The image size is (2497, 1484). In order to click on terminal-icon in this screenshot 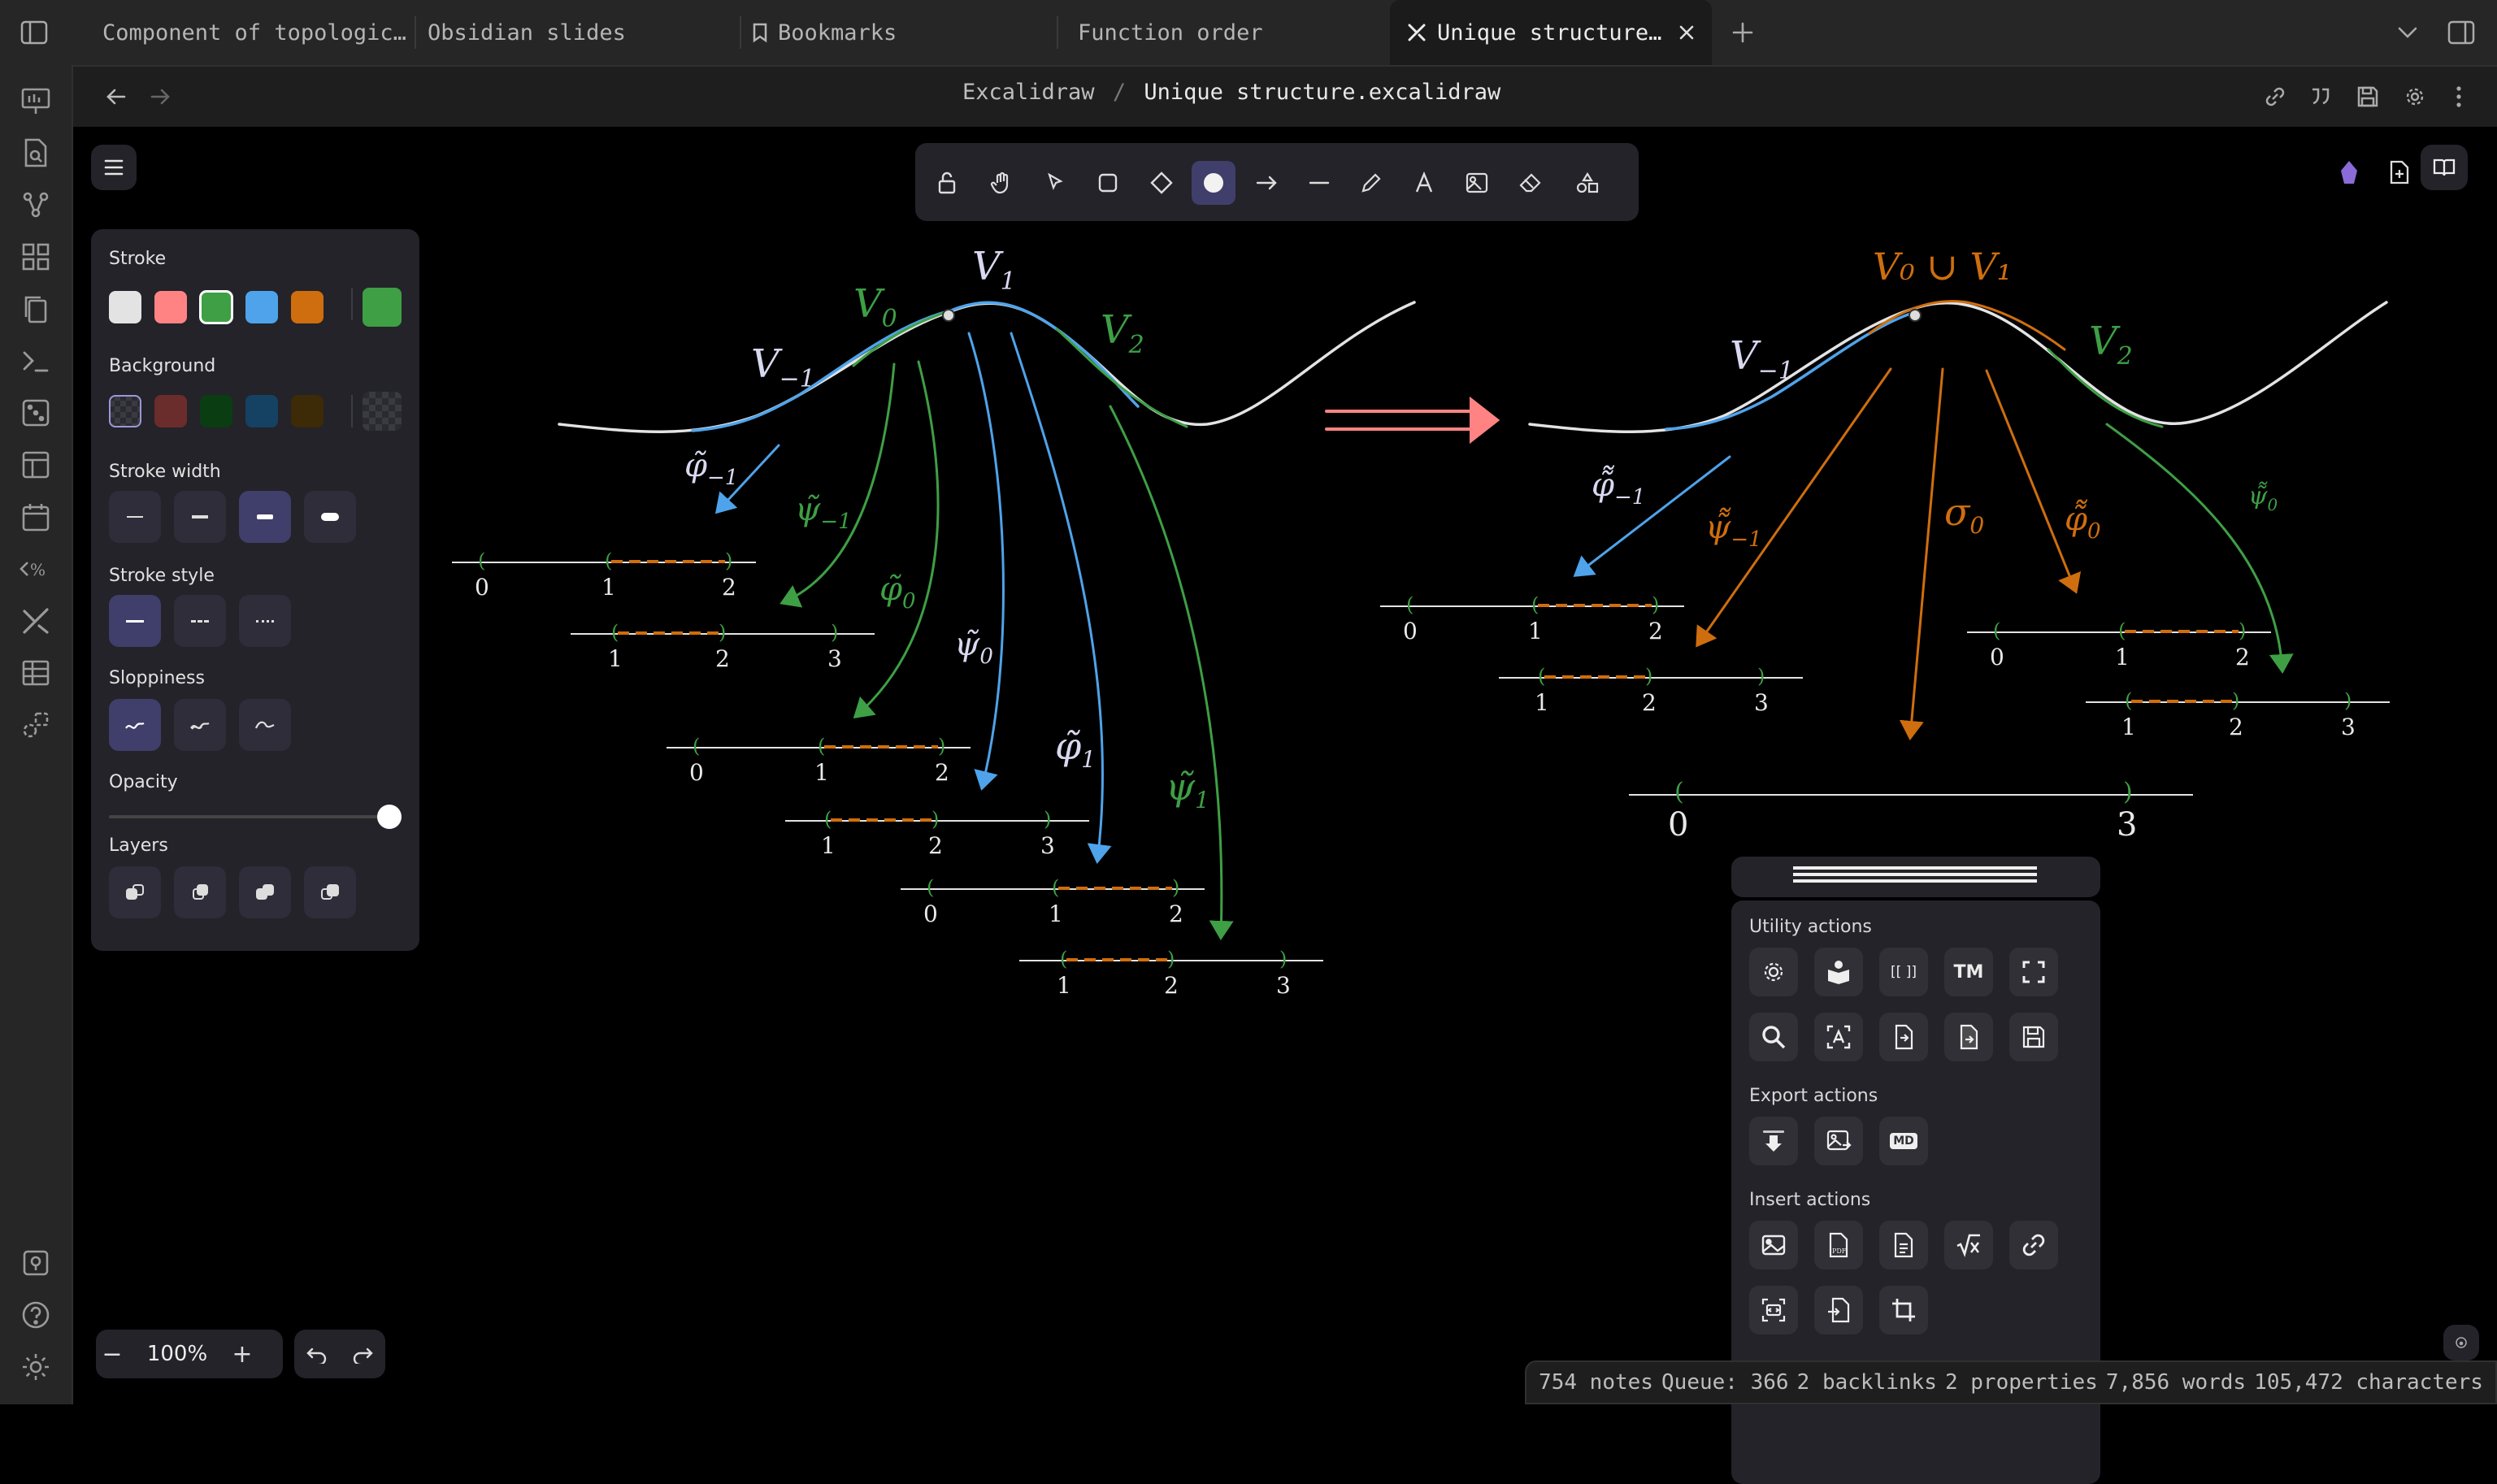, I will do `click(35, 360)`.